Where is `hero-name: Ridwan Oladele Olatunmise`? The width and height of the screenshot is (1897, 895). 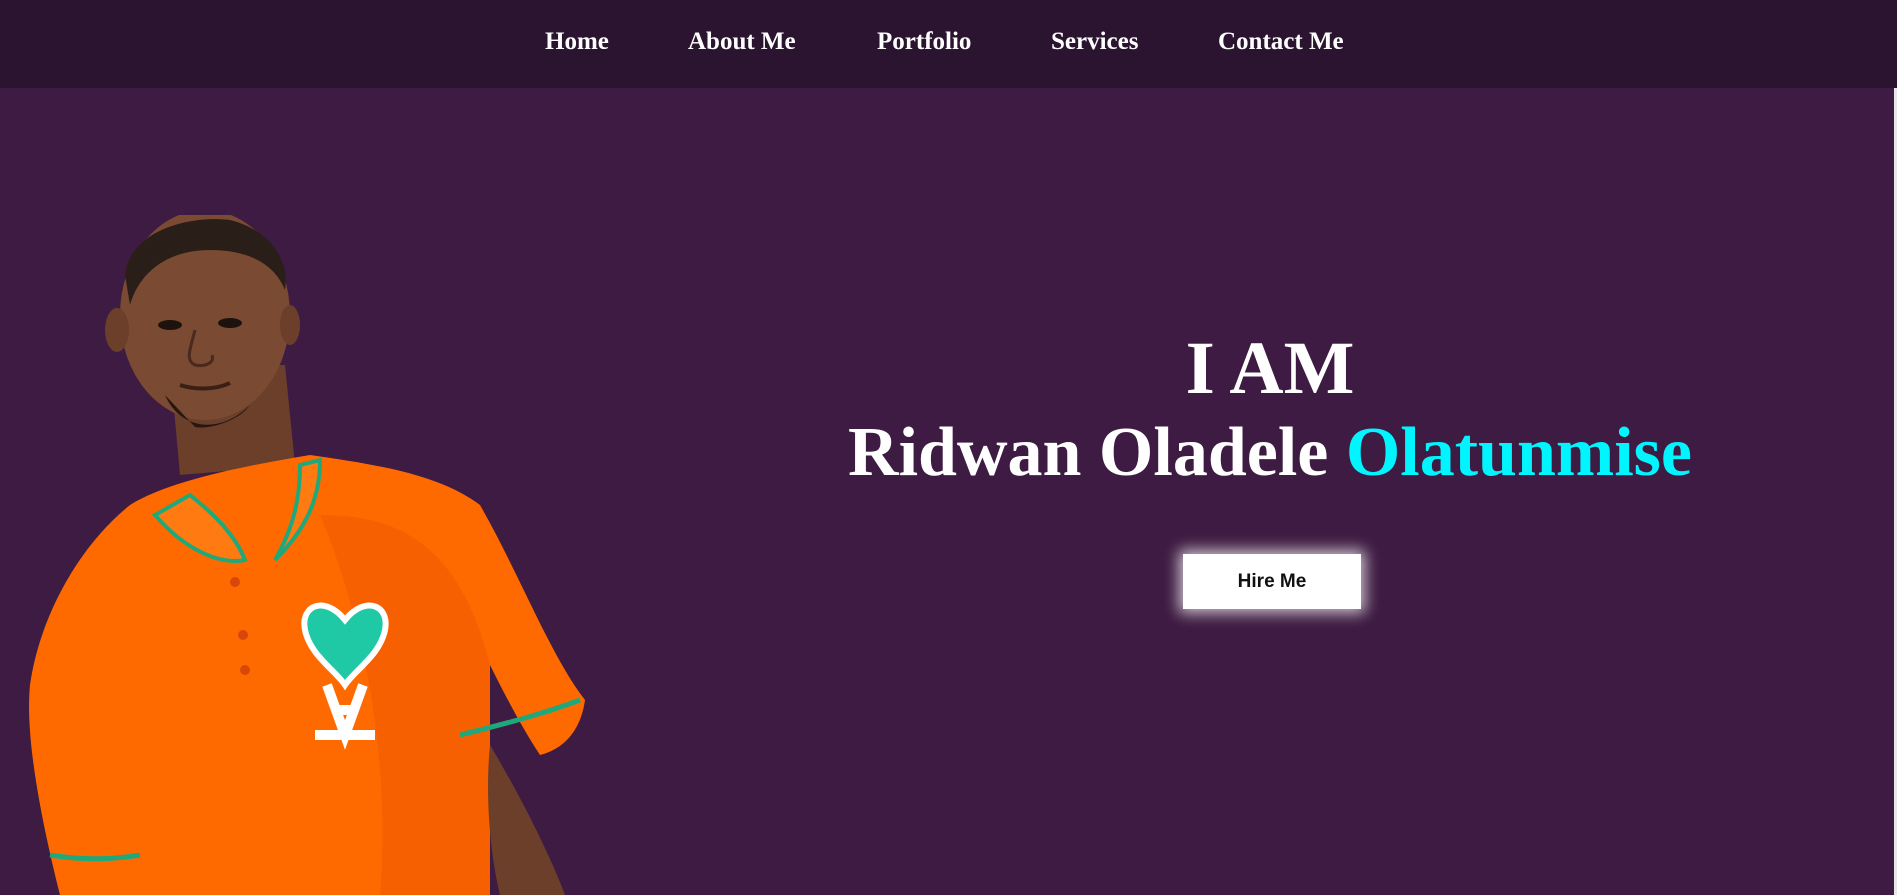
hero-name: Ridwan Oladele Olatunmise is located at coordinates (1270, 453).